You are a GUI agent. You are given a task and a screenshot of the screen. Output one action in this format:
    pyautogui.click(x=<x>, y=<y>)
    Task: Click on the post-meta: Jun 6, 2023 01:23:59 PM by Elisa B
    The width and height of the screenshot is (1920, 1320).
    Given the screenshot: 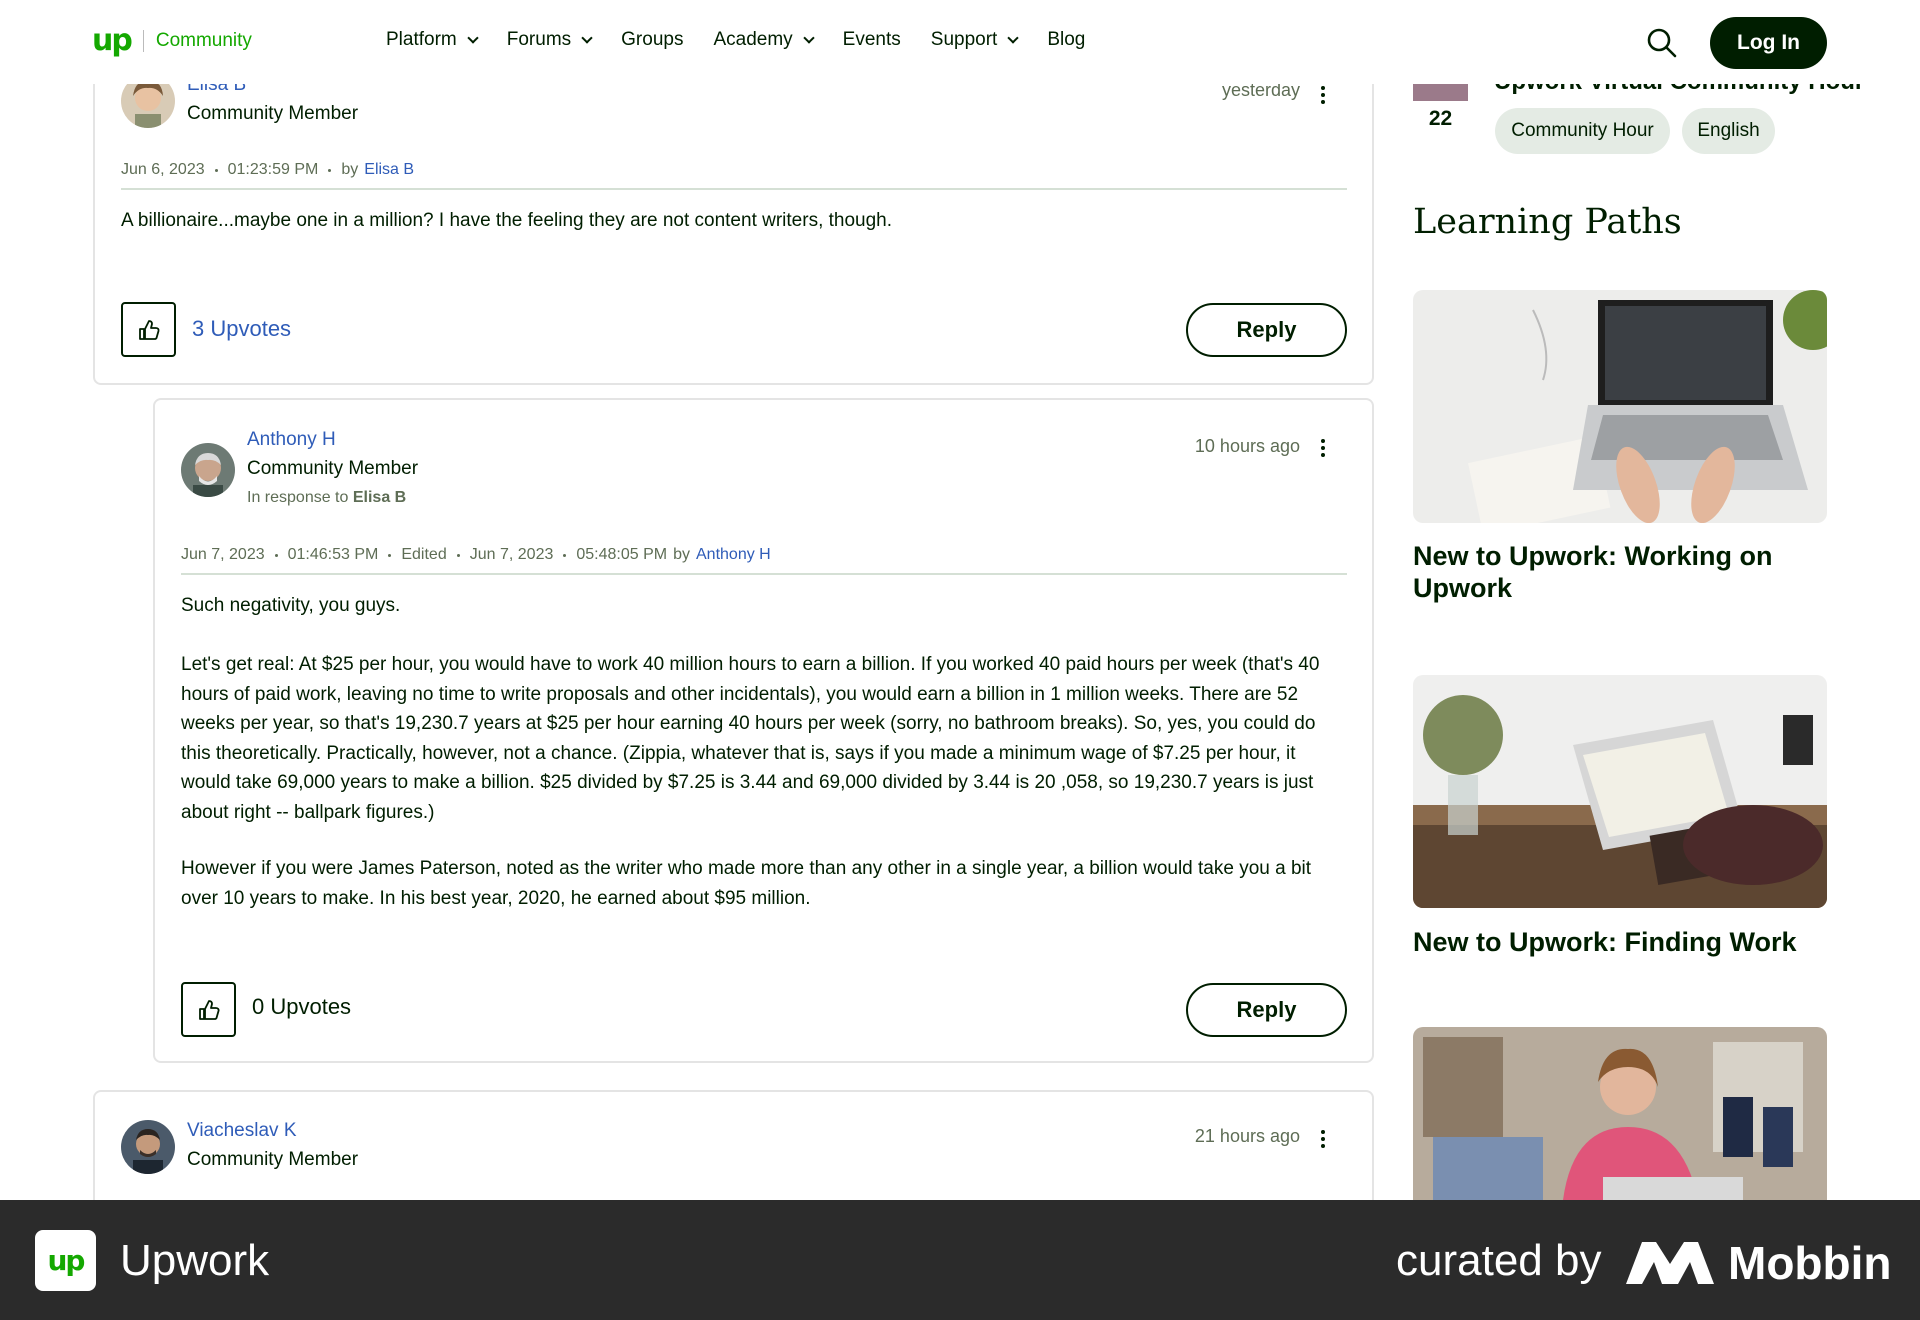 What is the action you would take?
    pyautogui.click(x=267, y=170)
    